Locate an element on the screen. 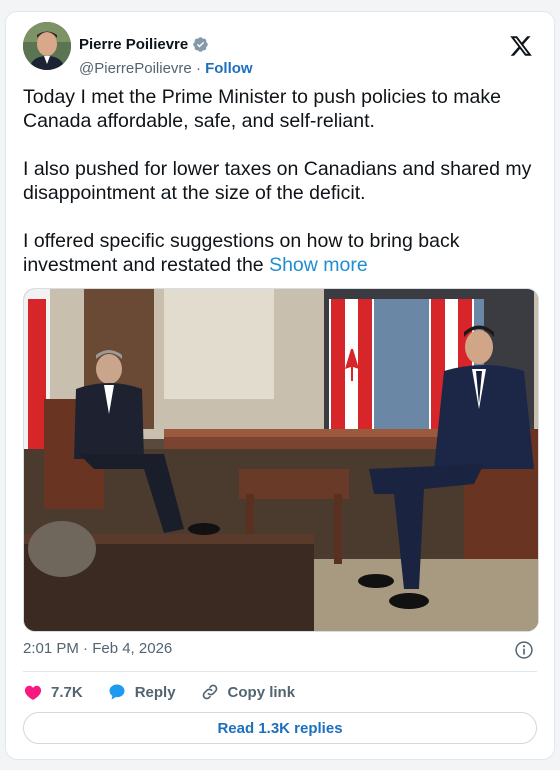  info-icon is located at coordinates (524, 650).